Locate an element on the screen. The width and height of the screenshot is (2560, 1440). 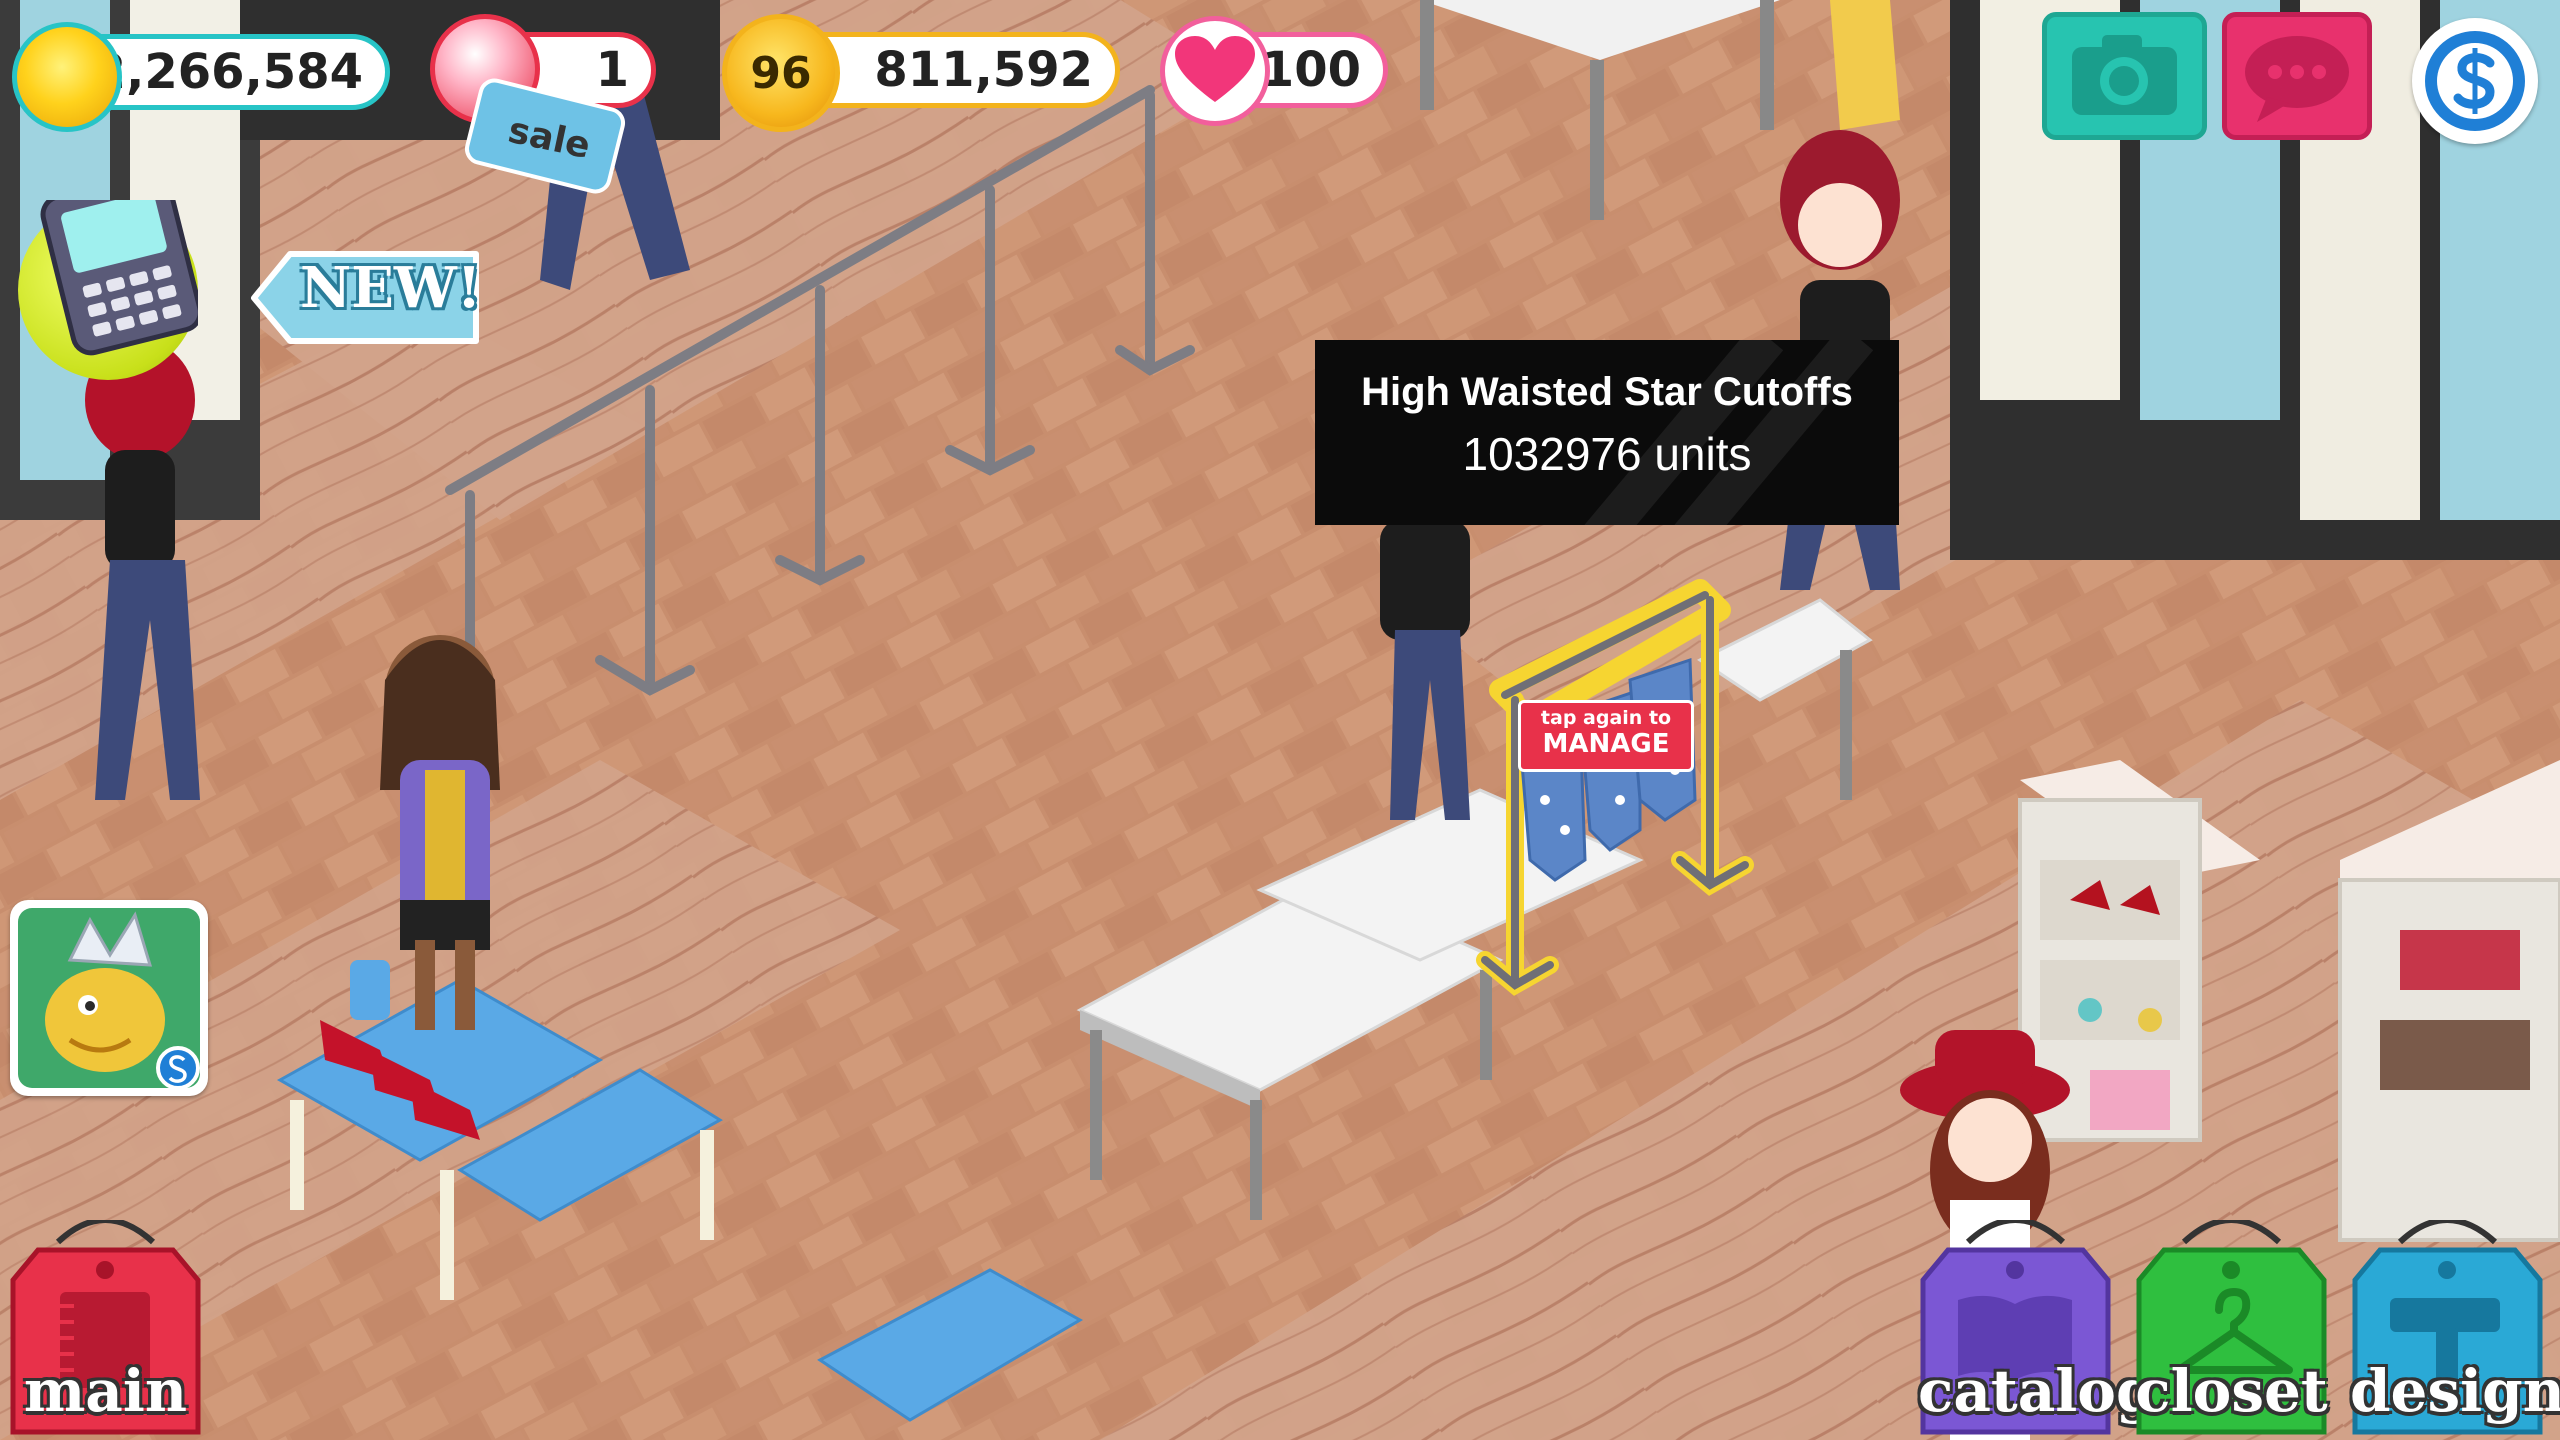
heart-count: 100 is located at coordinates (1310, 70).